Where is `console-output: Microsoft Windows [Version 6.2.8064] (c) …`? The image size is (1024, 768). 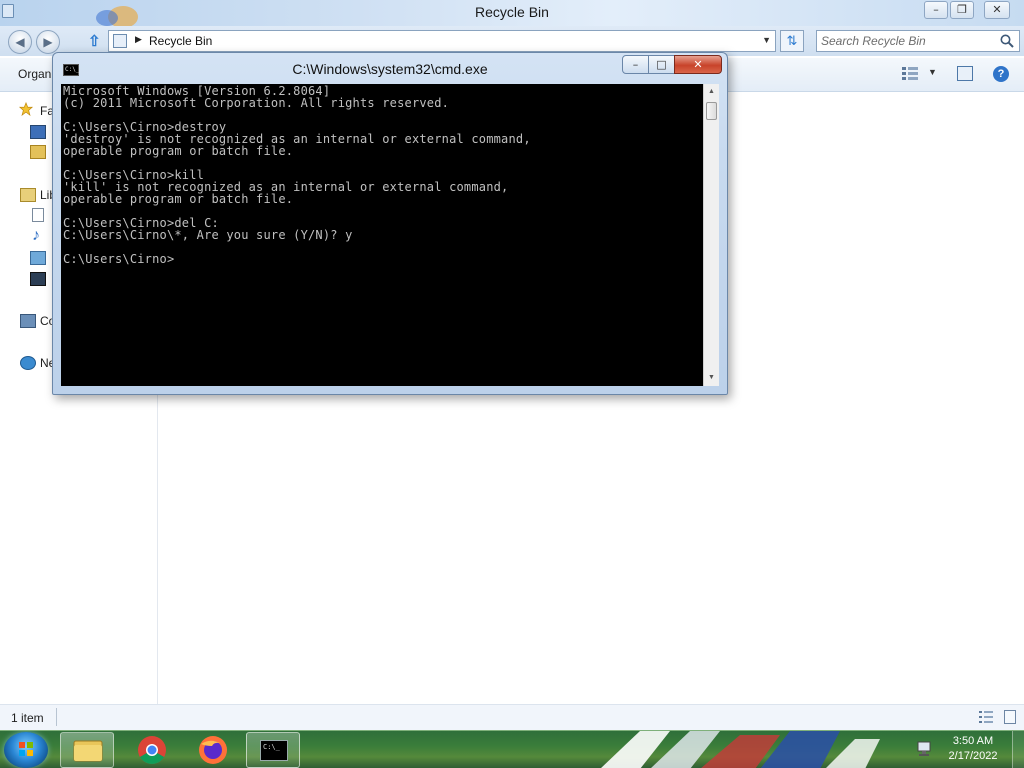 console-output: Microsoft Windows [Version 6.2.8064] (c) … is located at coordinates (297, 175).